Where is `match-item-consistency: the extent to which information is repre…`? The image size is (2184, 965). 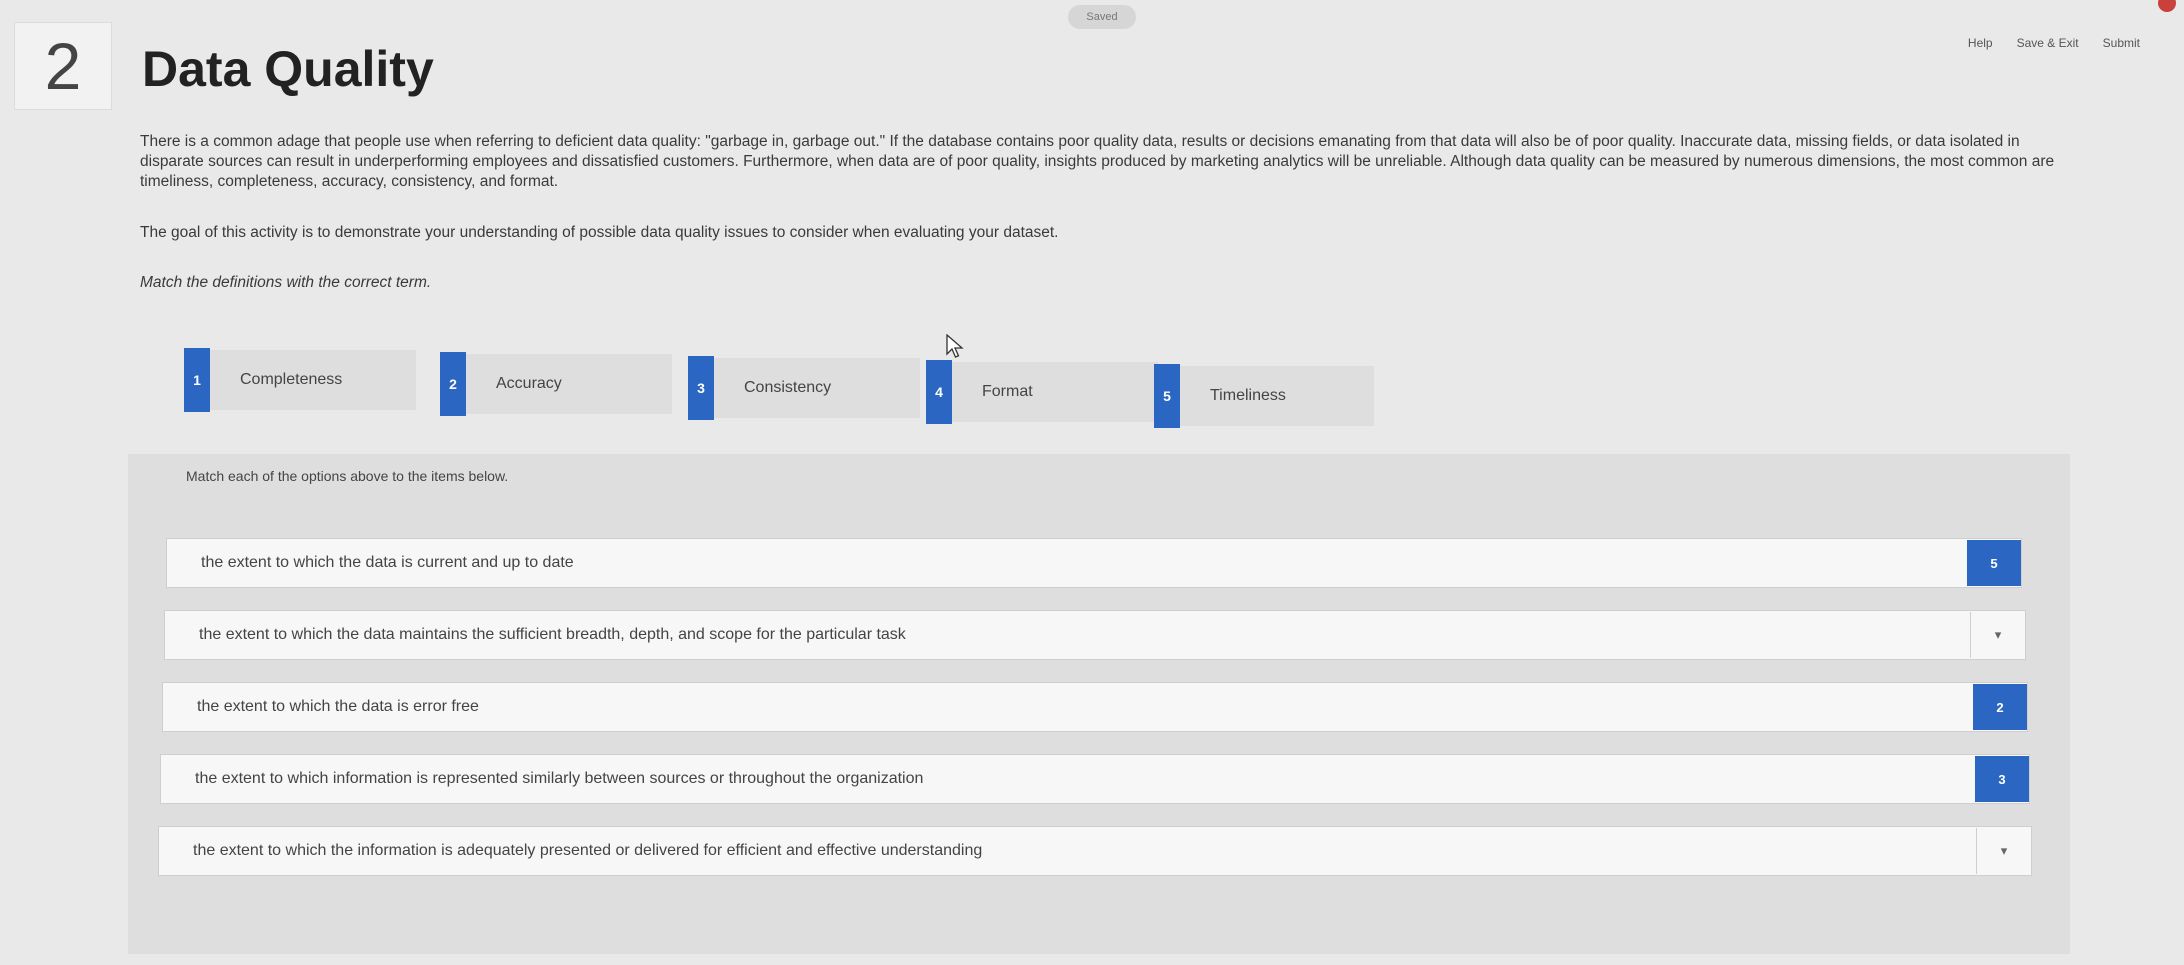 match-item-consistency: the extent to which information is repre… is located at coordinates (1095, 779).